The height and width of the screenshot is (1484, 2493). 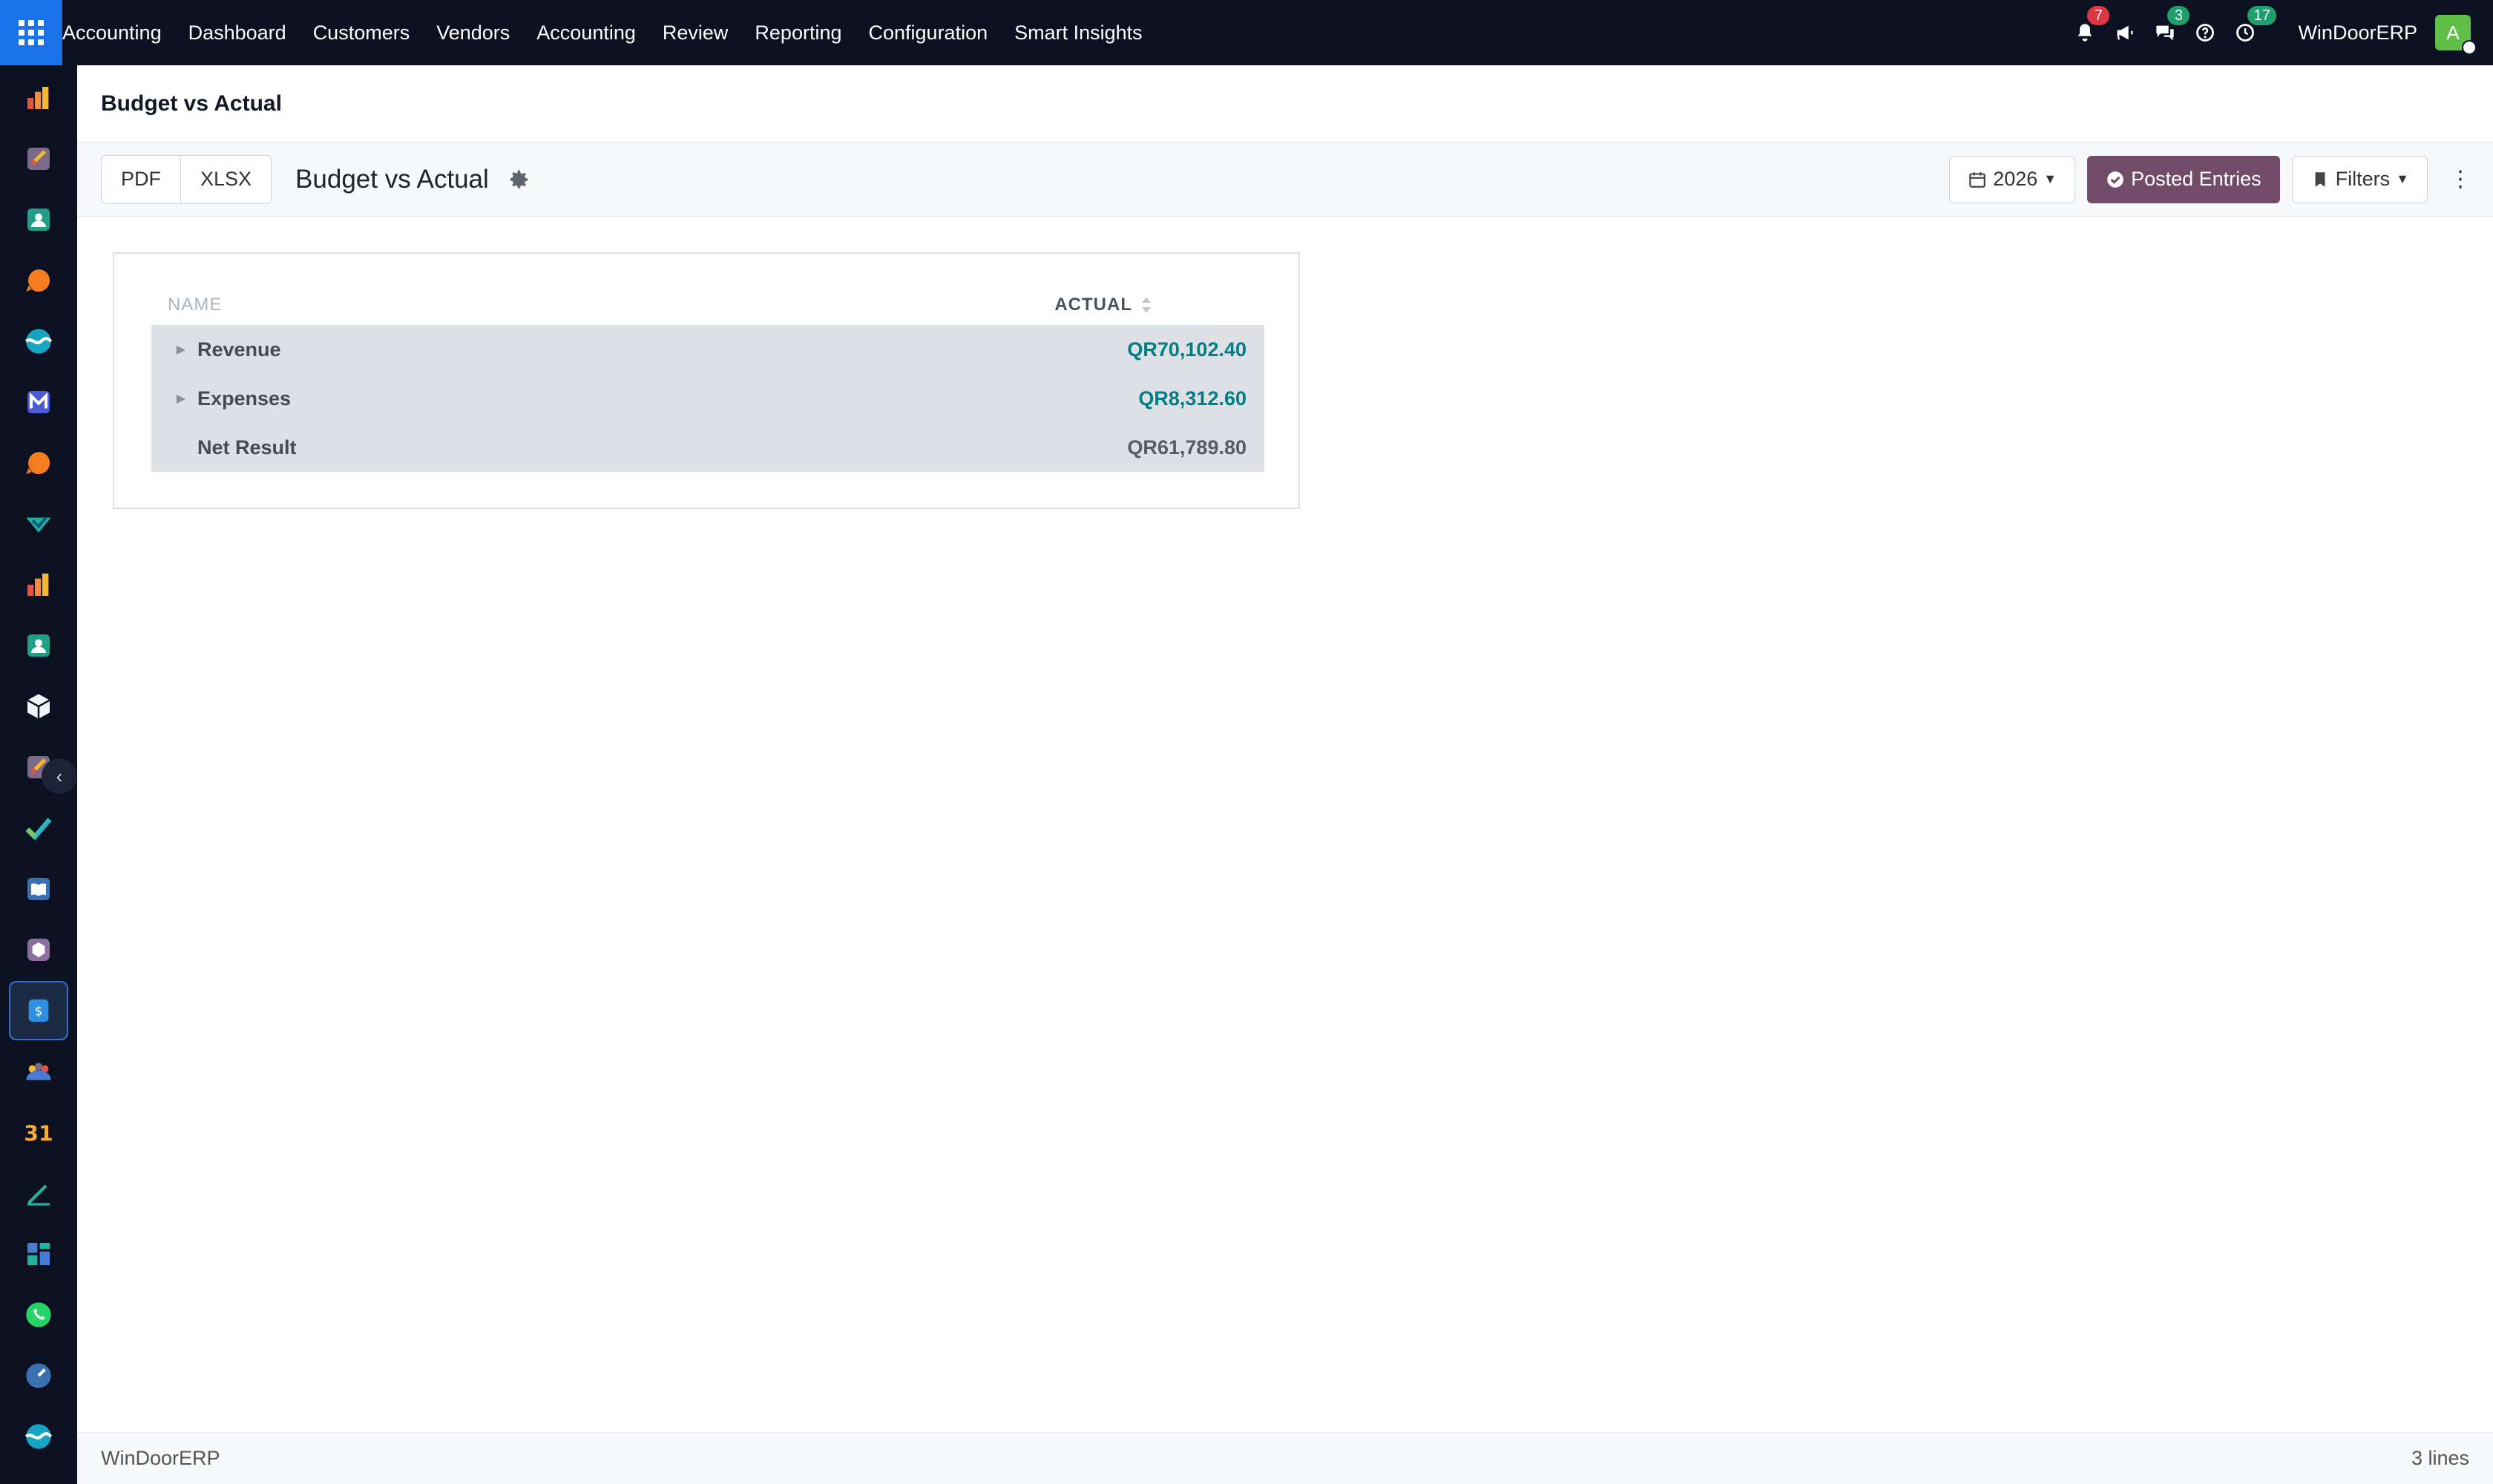 I want to click on export-buttons: PDF XLSX, so click(x=186, y=179).